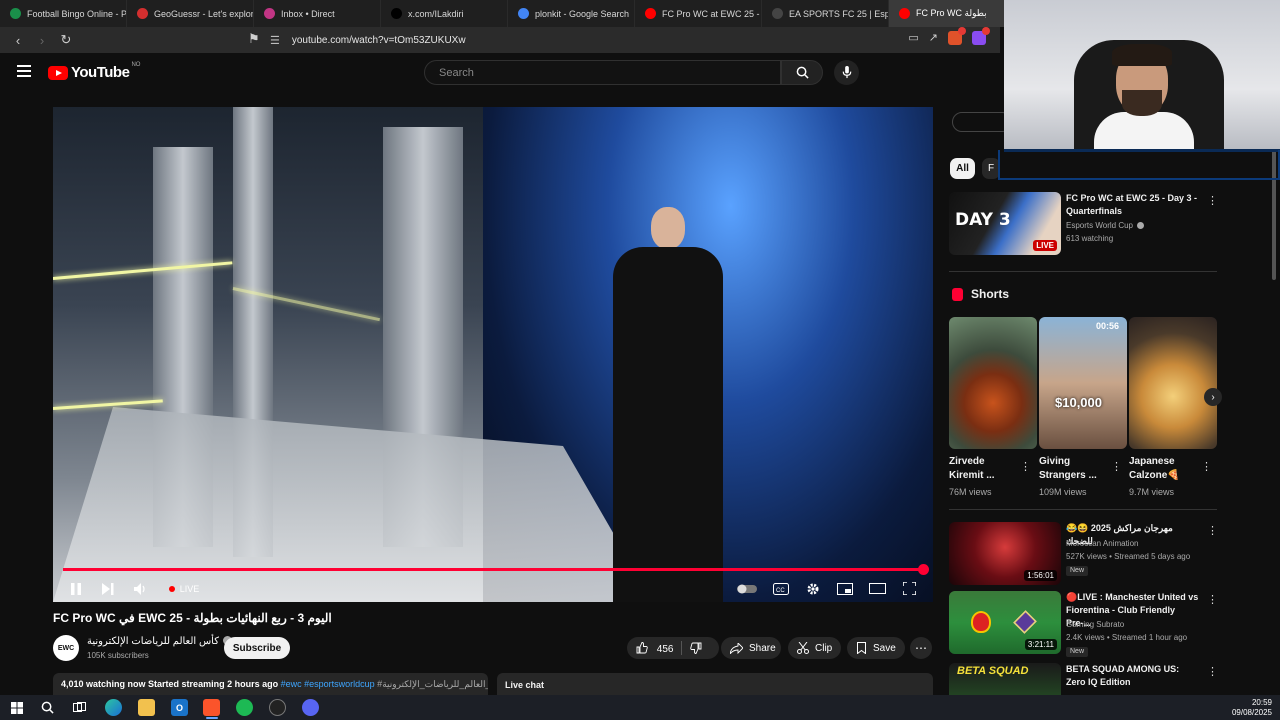 The width and height of the screenshot is (1280, 720). Describe the element at coordinates (813, 588) in the screenshot. I see `settings-gear-icon` at that location.